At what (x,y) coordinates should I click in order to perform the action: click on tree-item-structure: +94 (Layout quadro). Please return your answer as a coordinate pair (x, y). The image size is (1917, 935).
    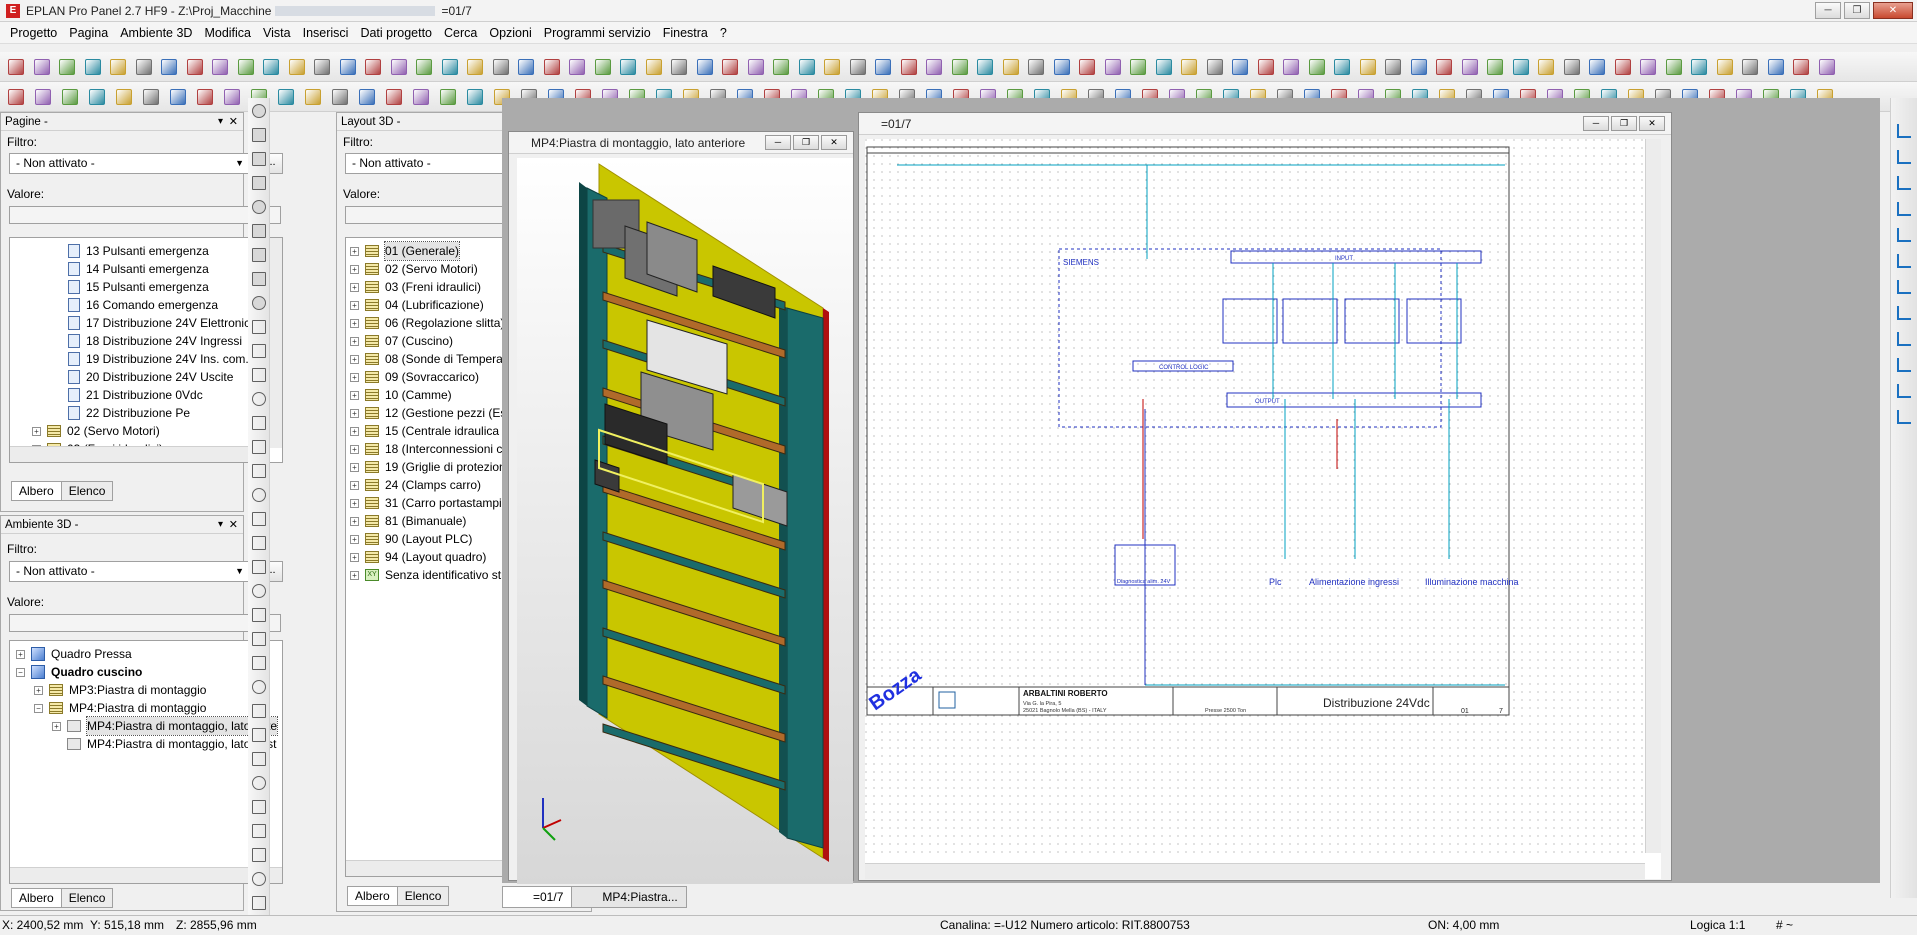
    Looking at the image, I should click on (418, 557).